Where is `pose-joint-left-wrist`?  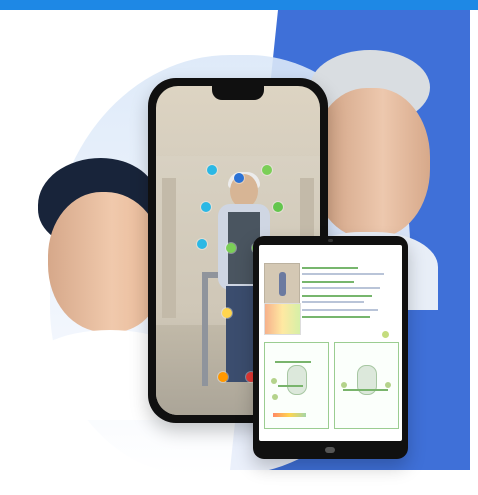
pose-joint-left-wrist is located at coordinates (202, 244).